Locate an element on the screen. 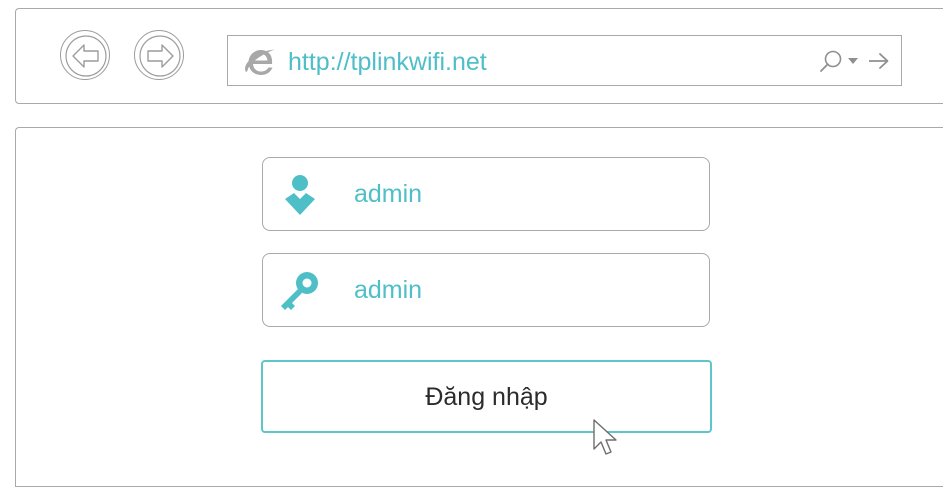  username-field: admin is located at coordinates (486, 194).